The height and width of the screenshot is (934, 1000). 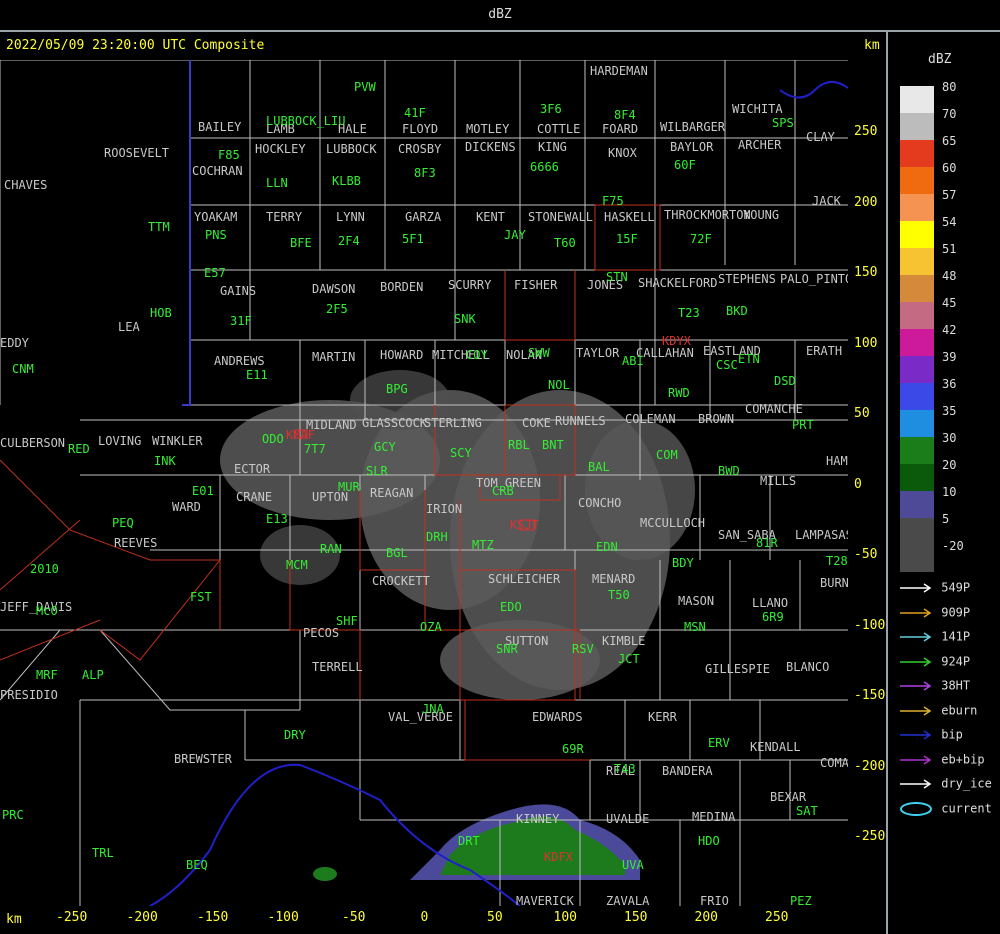 What do you see at coordinates (186, 233) in the screenshot?
I see `nm-border` at bounding box center [186, 233].